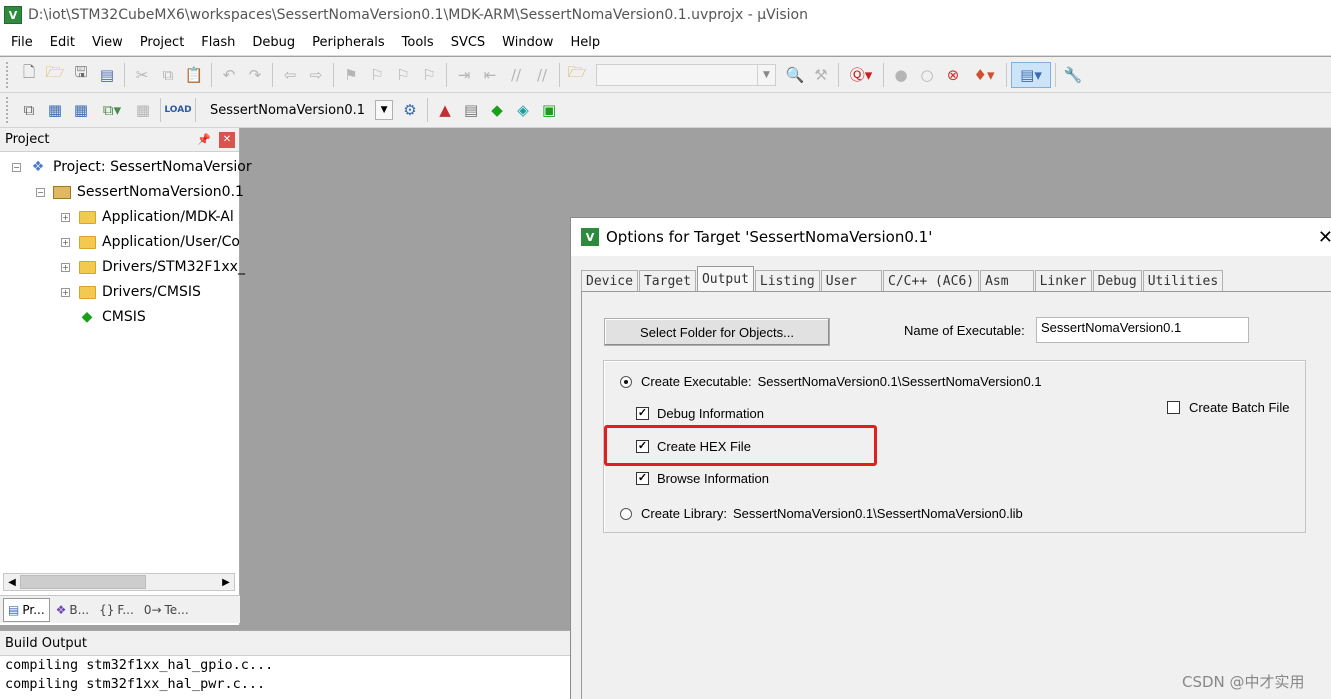  Describe the element at coordinates (821, 75) in the screenshot. I see `replace-icon: ⚒` at that location.